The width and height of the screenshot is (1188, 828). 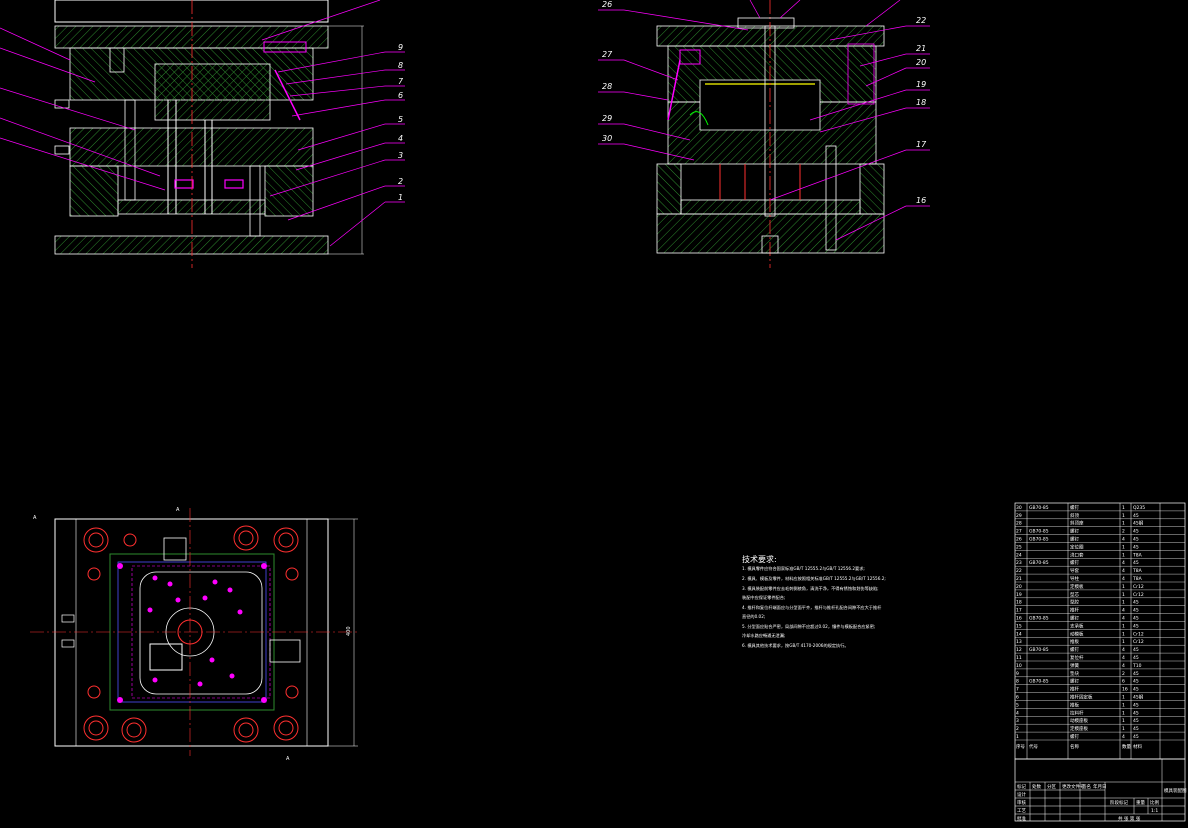 I want to click on tb-stage: 阶段标记, so click(x=1119, y=802).